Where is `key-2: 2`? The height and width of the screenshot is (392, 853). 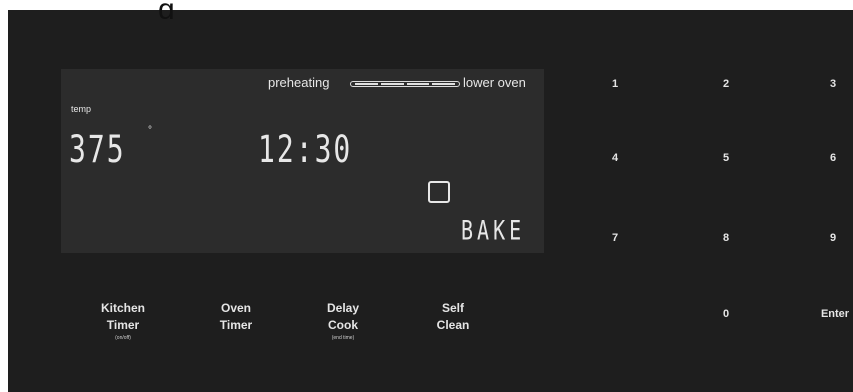
key-2: 2 is located at coordinates (726, 84).